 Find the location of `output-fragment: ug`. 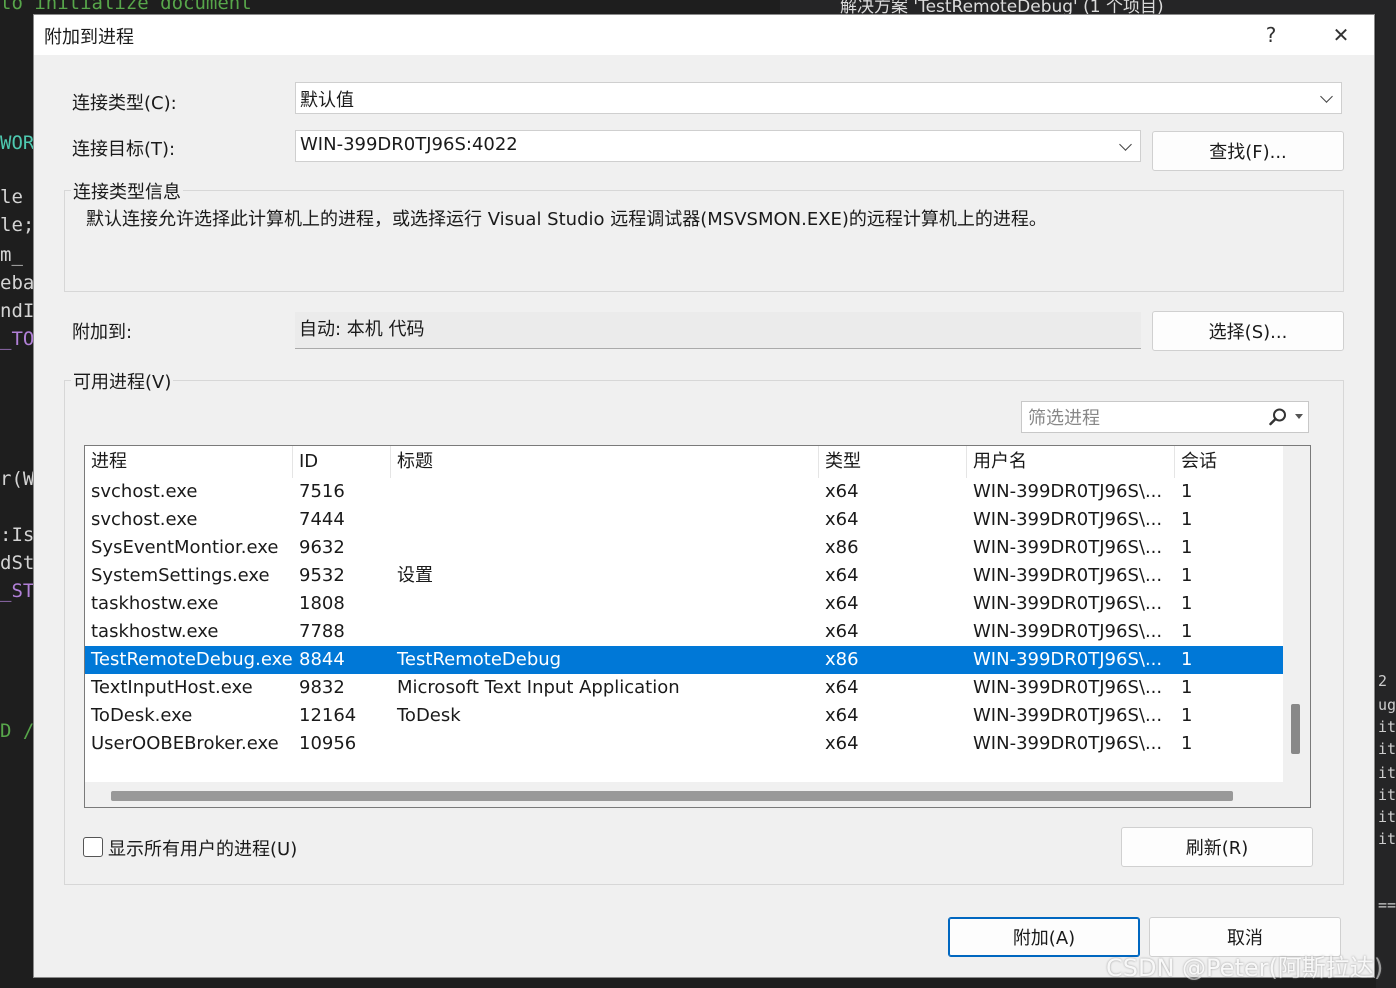

output-fragment: ug is located at coordinates (1387, 705).